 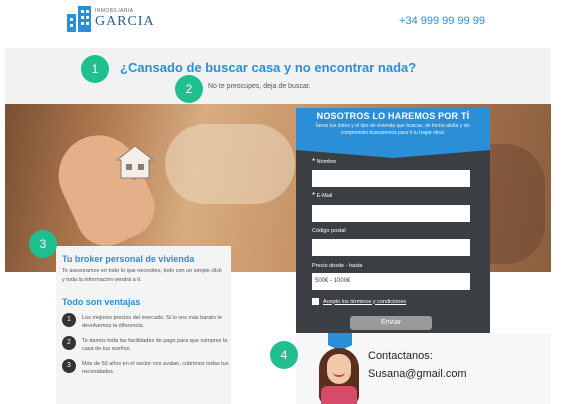 What do you see at coordinates (79, 19) in the screenshot?
I see `building-icon` at bounding box center [79, 19].